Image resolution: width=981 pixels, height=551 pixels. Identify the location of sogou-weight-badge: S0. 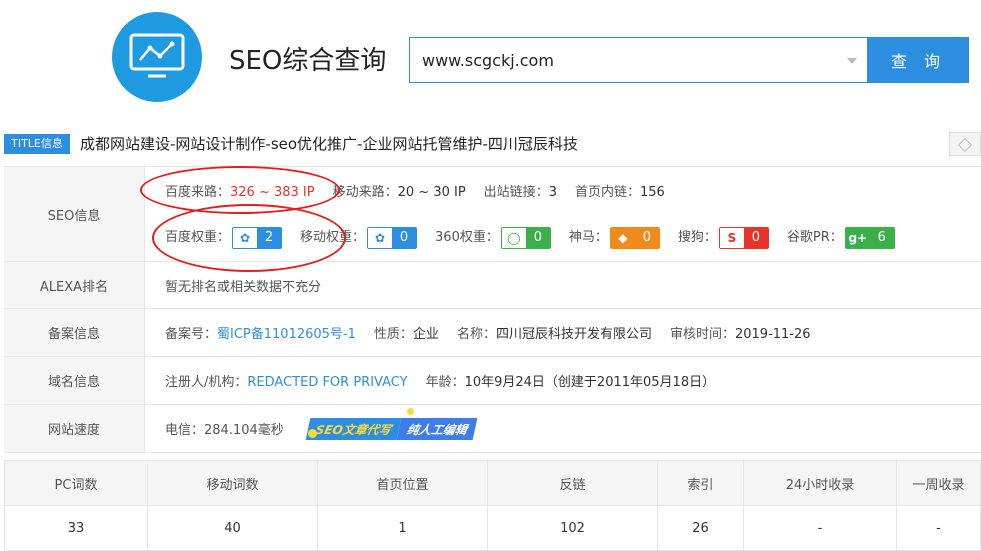
(743, 237).